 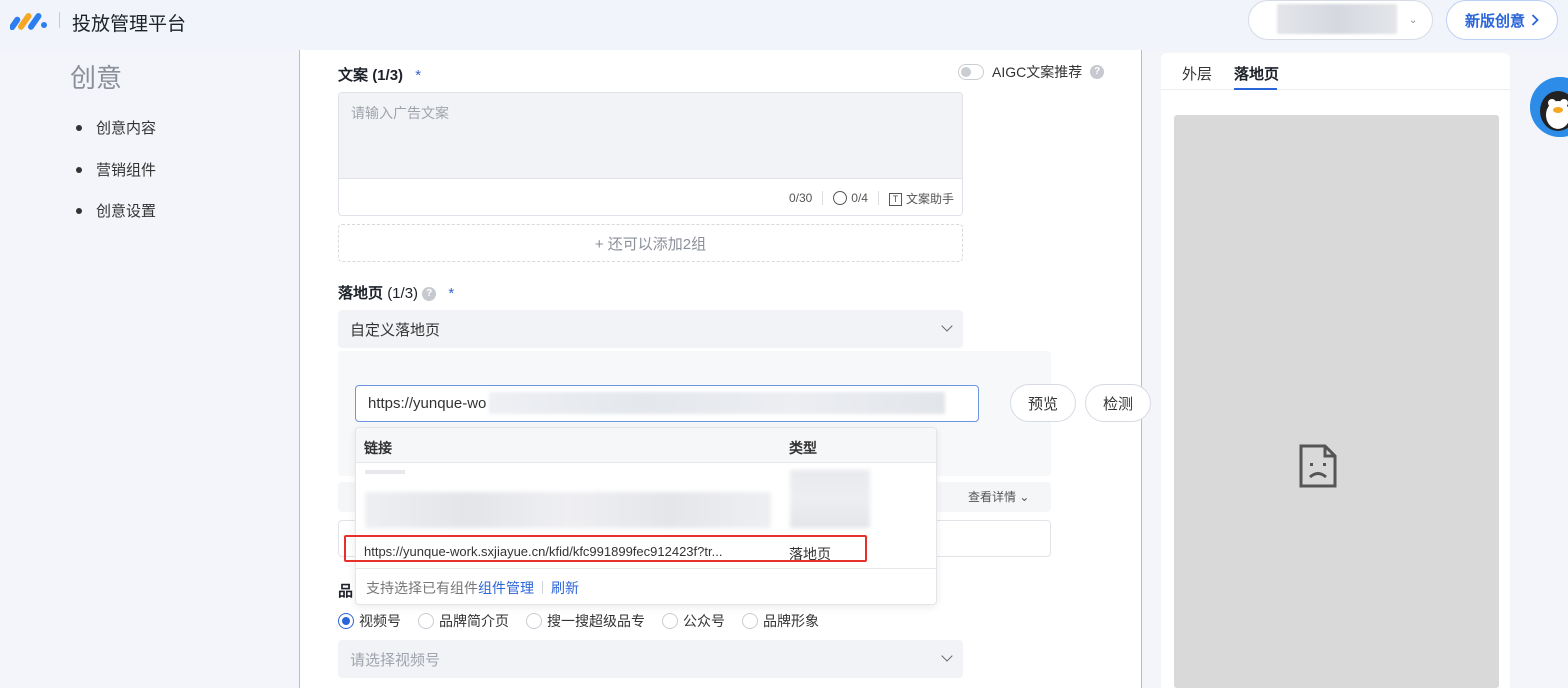 I want to click on landing-count: (1/3), so click(x=403, y=293).